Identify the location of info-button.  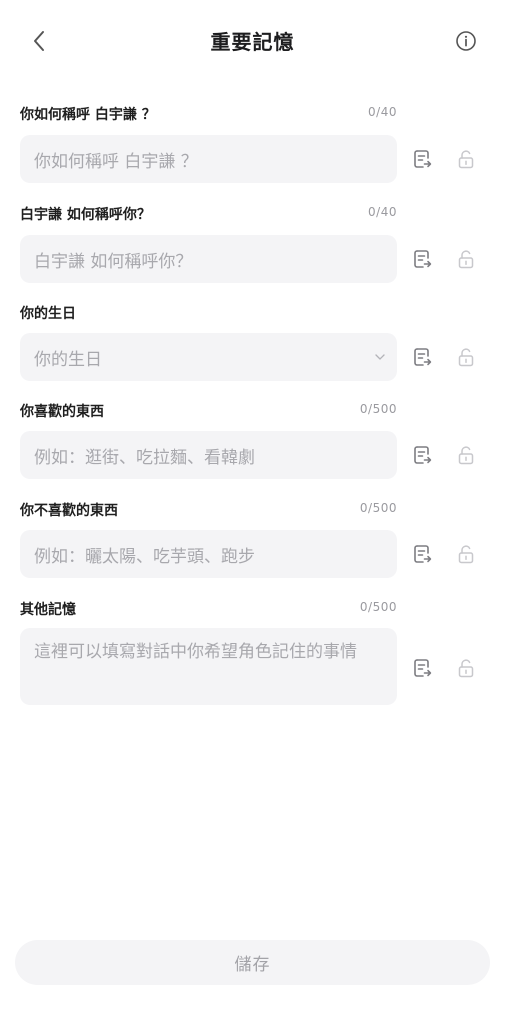
(466, 41).